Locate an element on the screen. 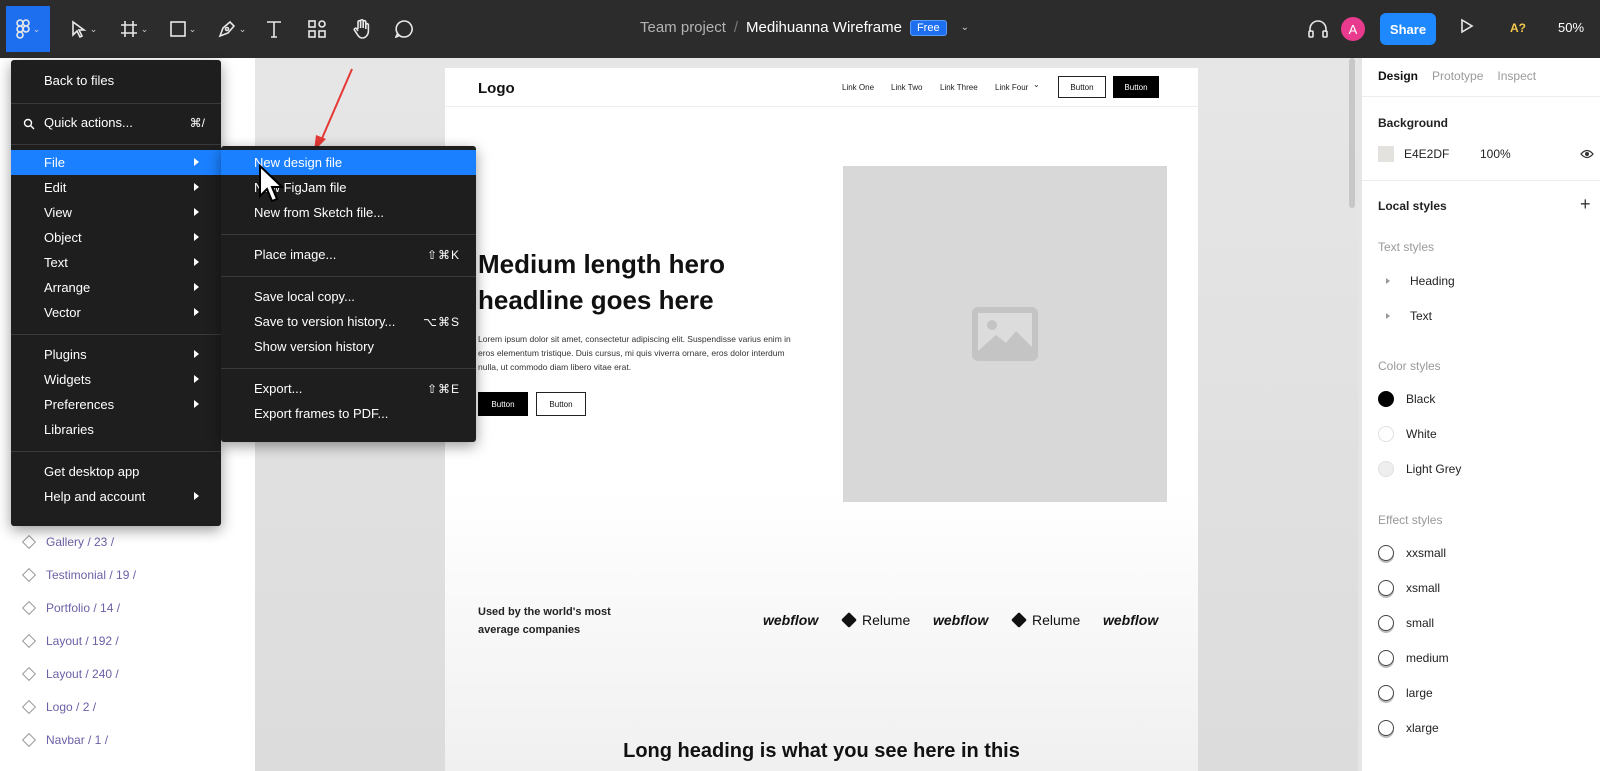 The image size is (1600, 771). effect-styles-label: Effect styles is located at coordinates (1410, 520).